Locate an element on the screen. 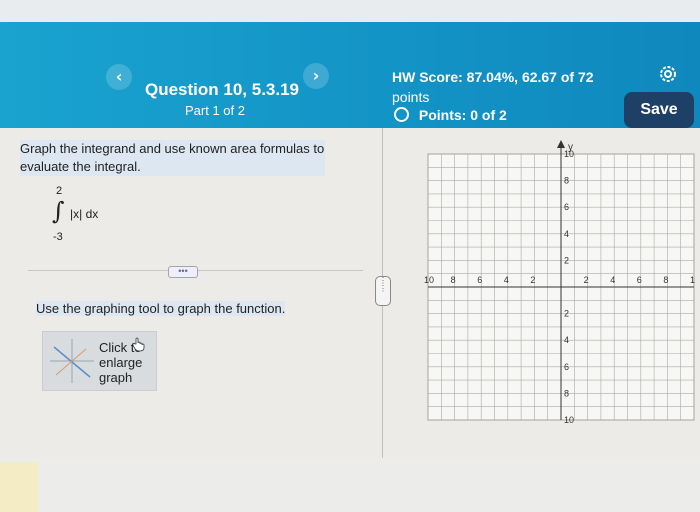 Image resolution: width=700 pixels, height=512 pixels. settings-button is located at coordinates (668, 74).